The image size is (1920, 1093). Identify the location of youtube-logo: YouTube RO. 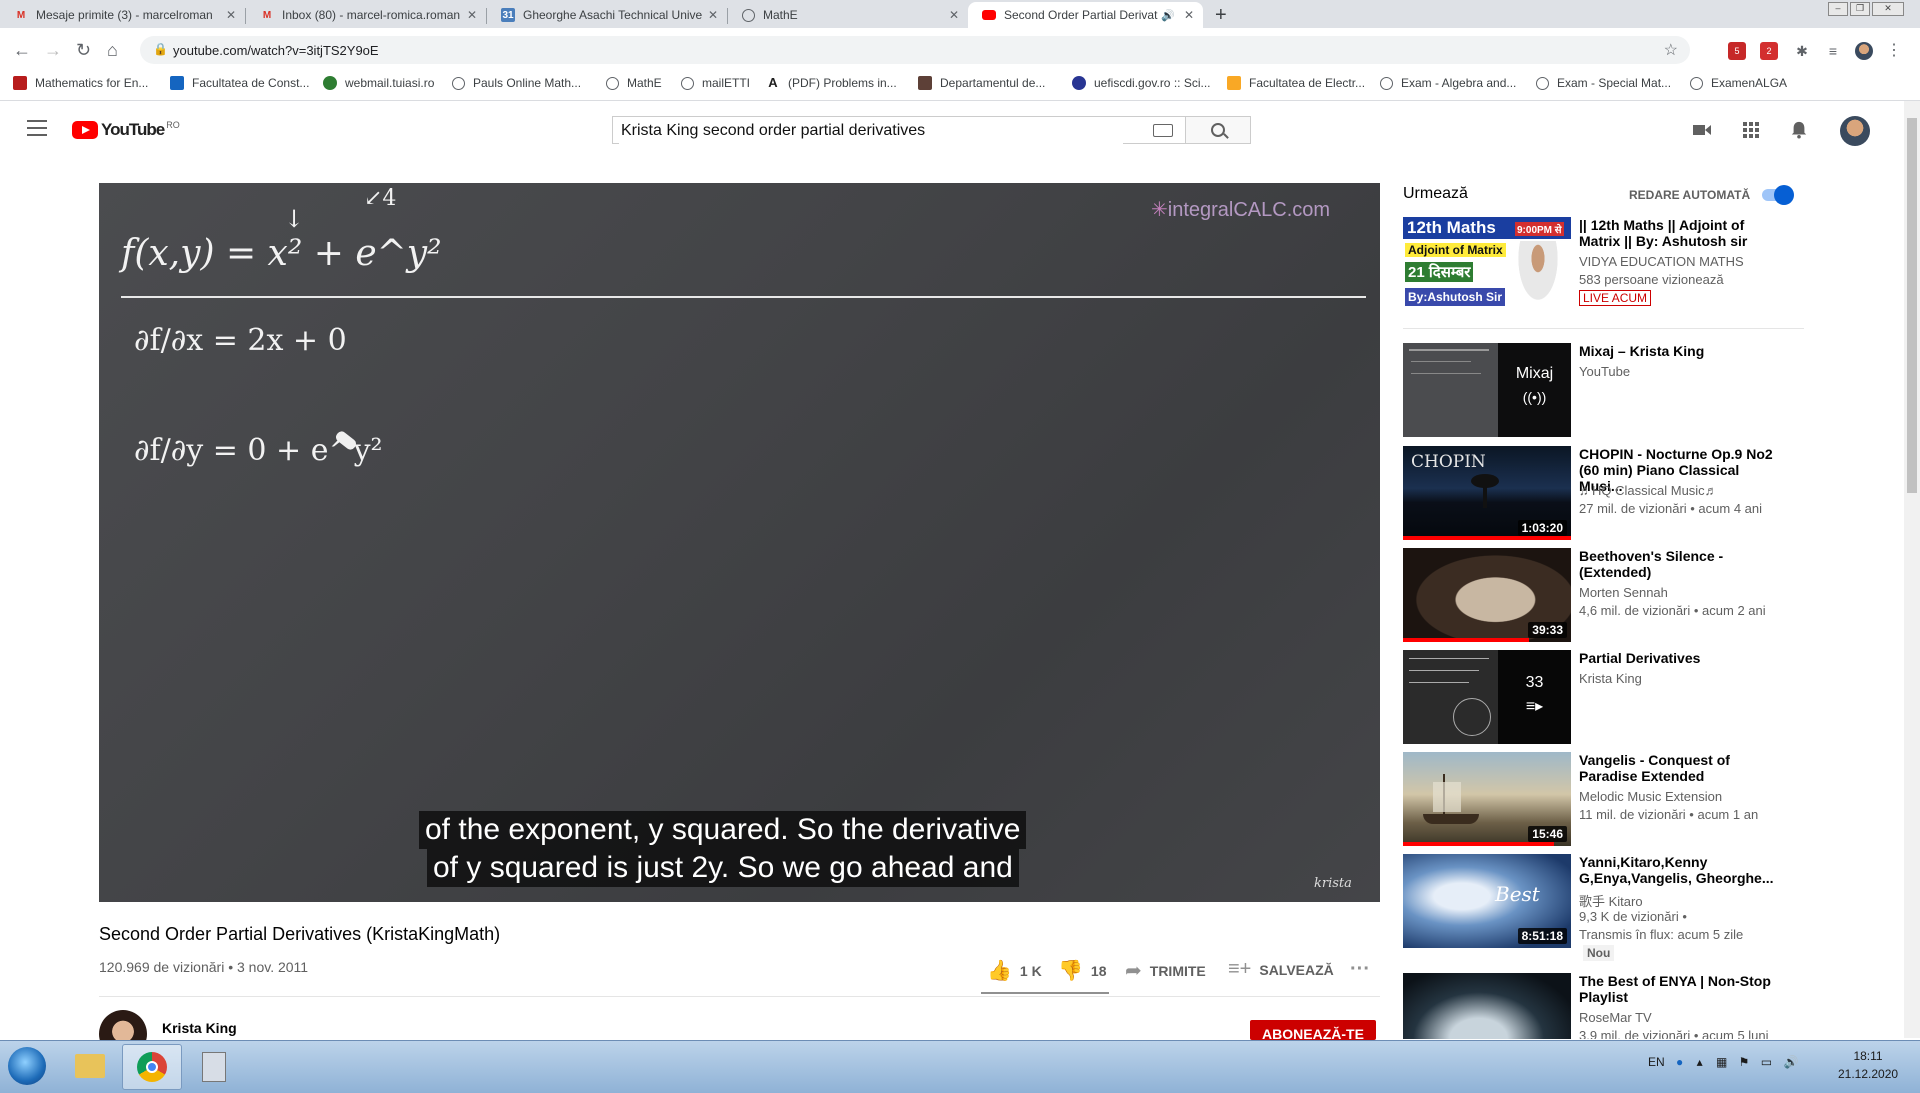
(126, 130).